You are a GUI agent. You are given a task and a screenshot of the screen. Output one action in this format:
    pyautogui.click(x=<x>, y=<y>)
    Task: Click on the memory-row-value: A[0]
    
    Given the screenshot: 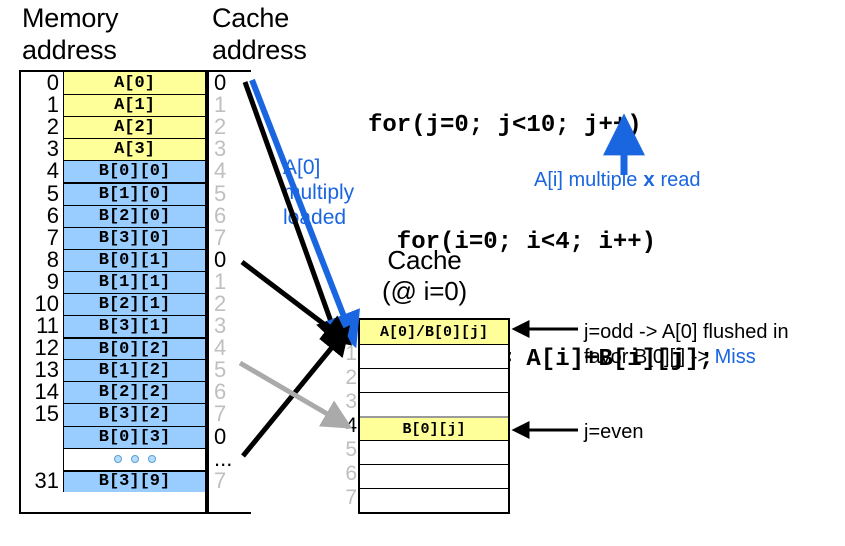 What is the action you would take?
    pyautogui.click(x=134, y=83)
    